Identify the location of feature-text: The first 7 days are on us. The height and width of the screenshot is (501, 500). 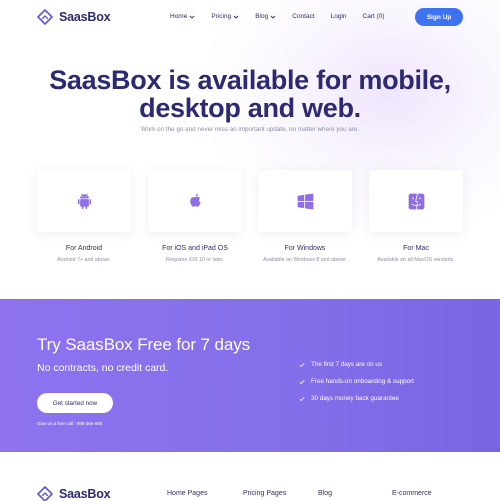
(347, 364).